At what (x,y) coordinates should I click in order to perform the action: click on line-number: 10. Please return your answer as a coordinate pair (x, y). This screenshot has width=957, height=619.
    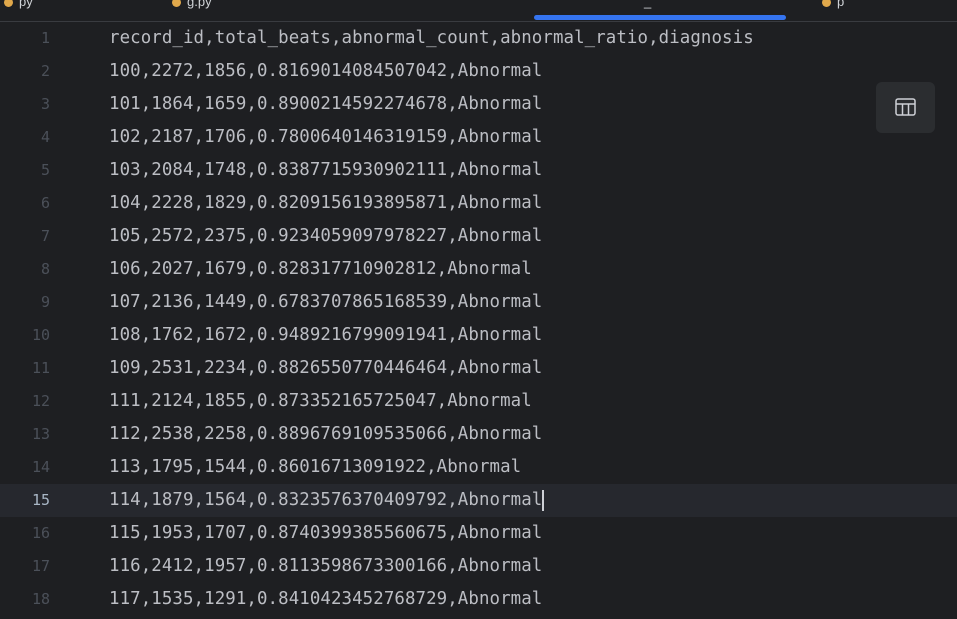
    Looking at the image, I should click on (40, 335).